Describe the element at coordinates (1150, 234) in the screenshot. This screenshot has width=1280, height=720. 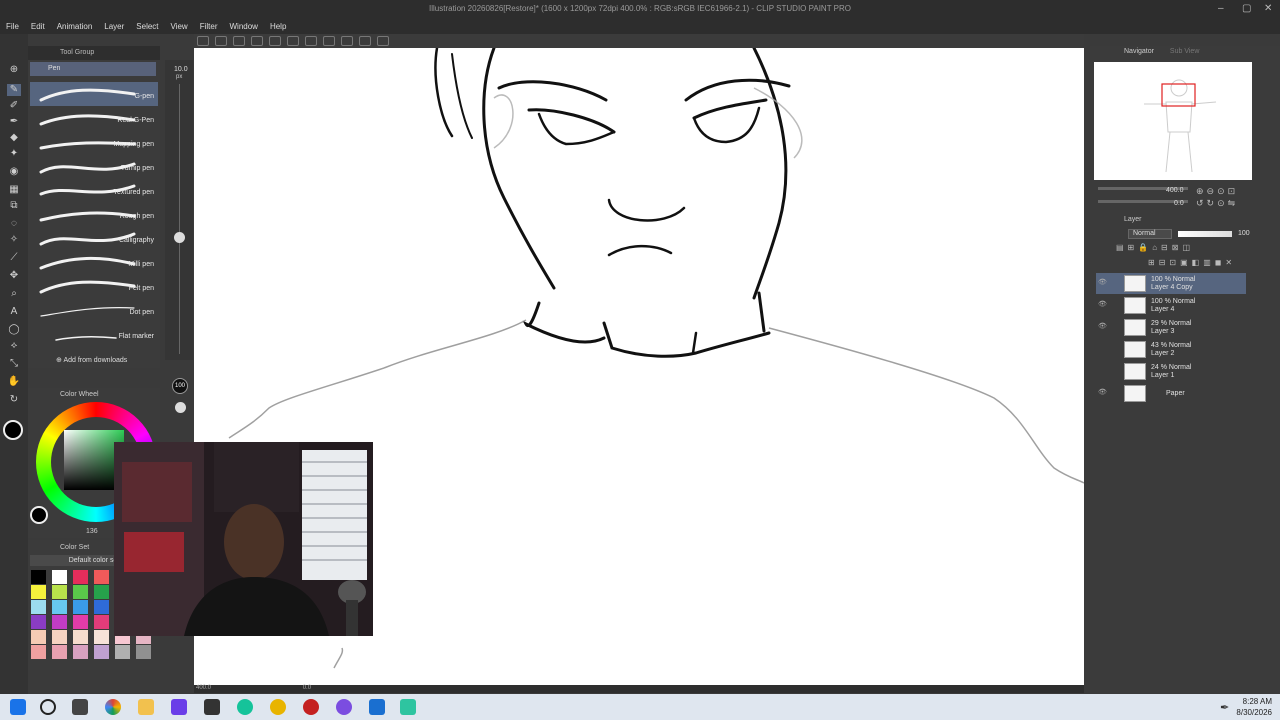
I see `blend-mode-select: Normal` at that location.